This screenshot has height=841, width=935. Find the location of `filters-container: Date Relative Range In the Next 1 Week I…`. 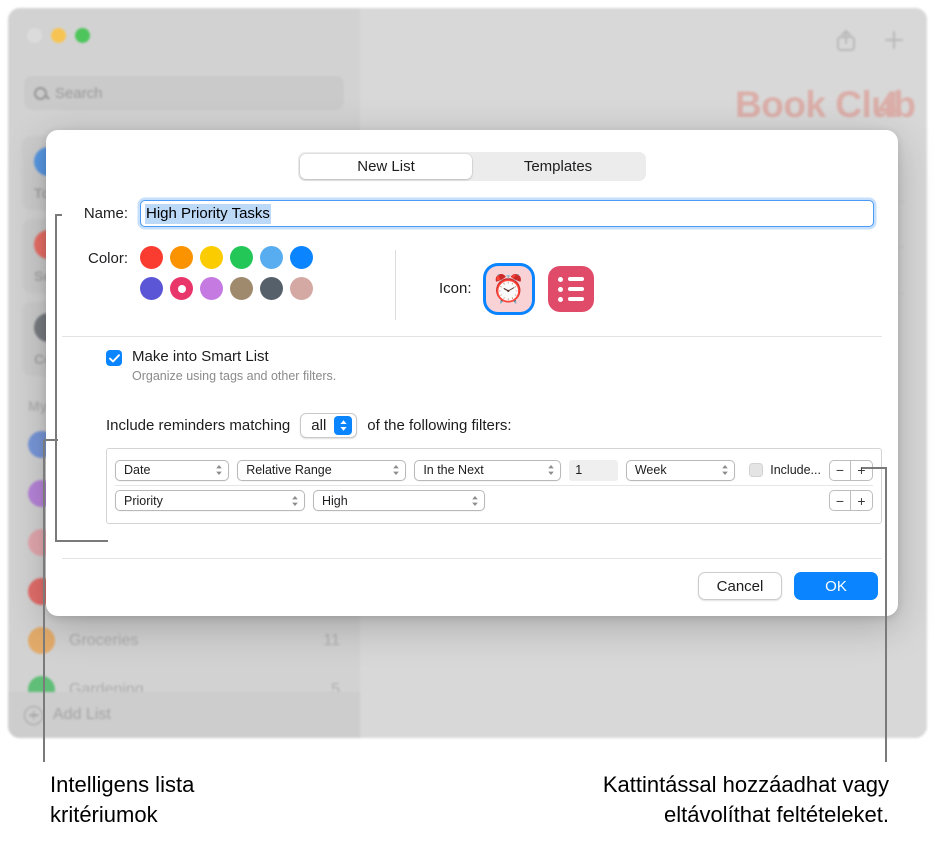

filters-container: Date Relative Range In the Next 1 Week I… is located at coordinates (494, 486).